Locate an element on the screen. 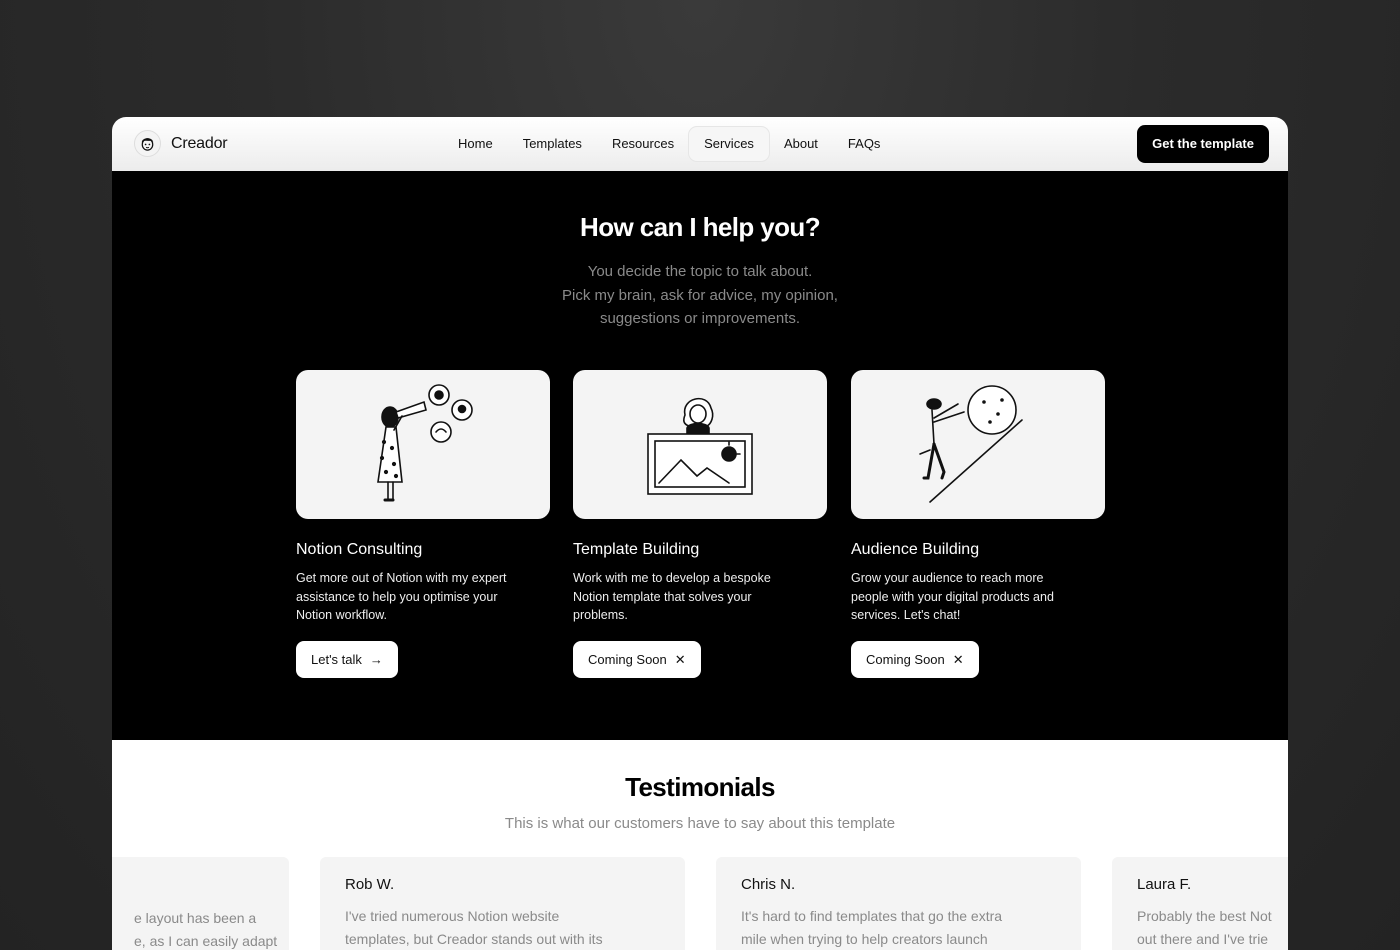 The height and width of the screenshot is (950, 1400). testimonials-heading: Testimonials is located at coordinates (700, 787).